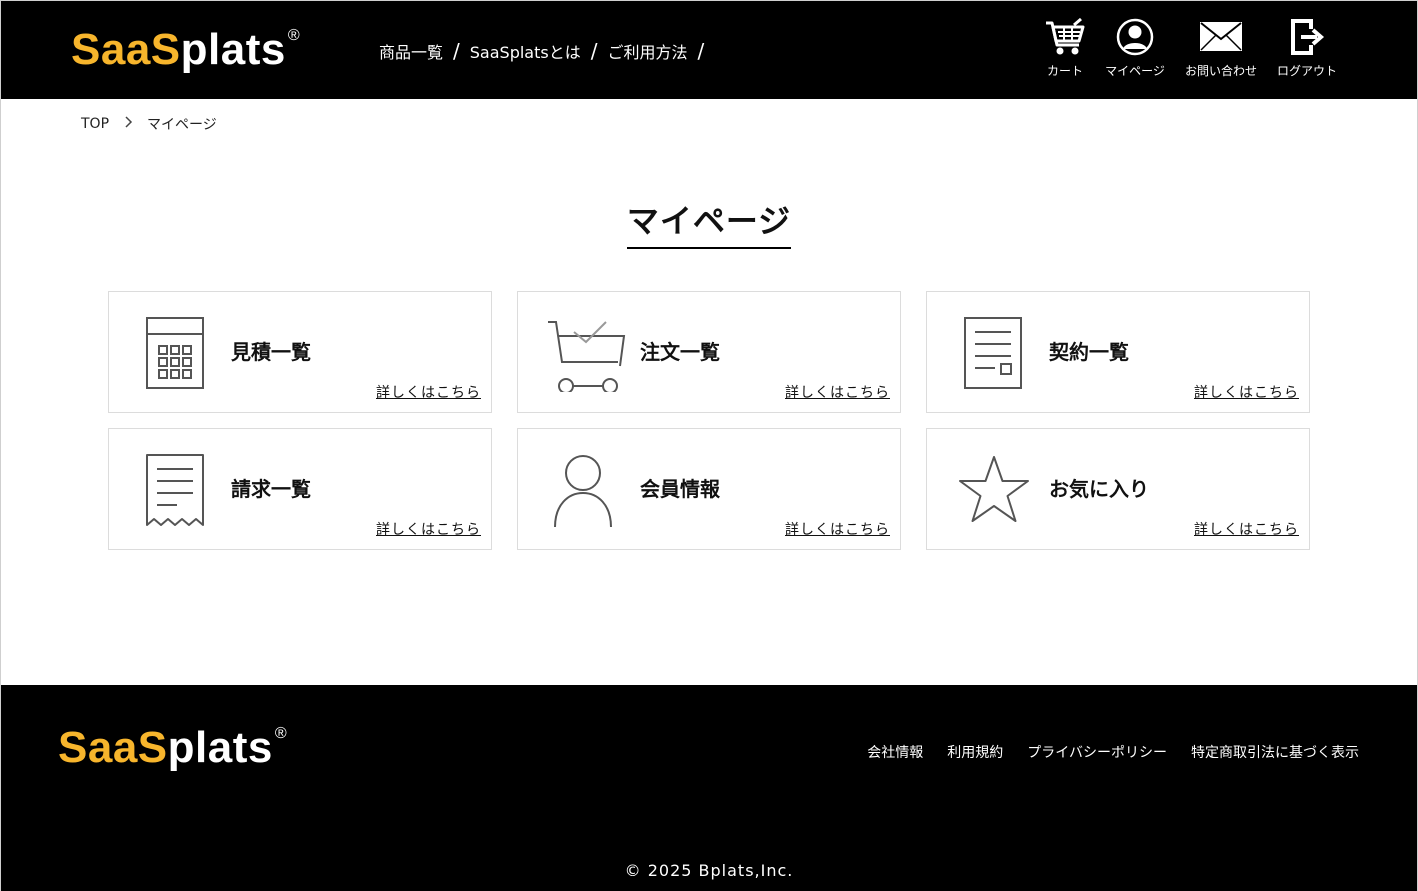 The image size is (1418, 891). I want to click on card-title: お気に入り, so click(1099, 489).